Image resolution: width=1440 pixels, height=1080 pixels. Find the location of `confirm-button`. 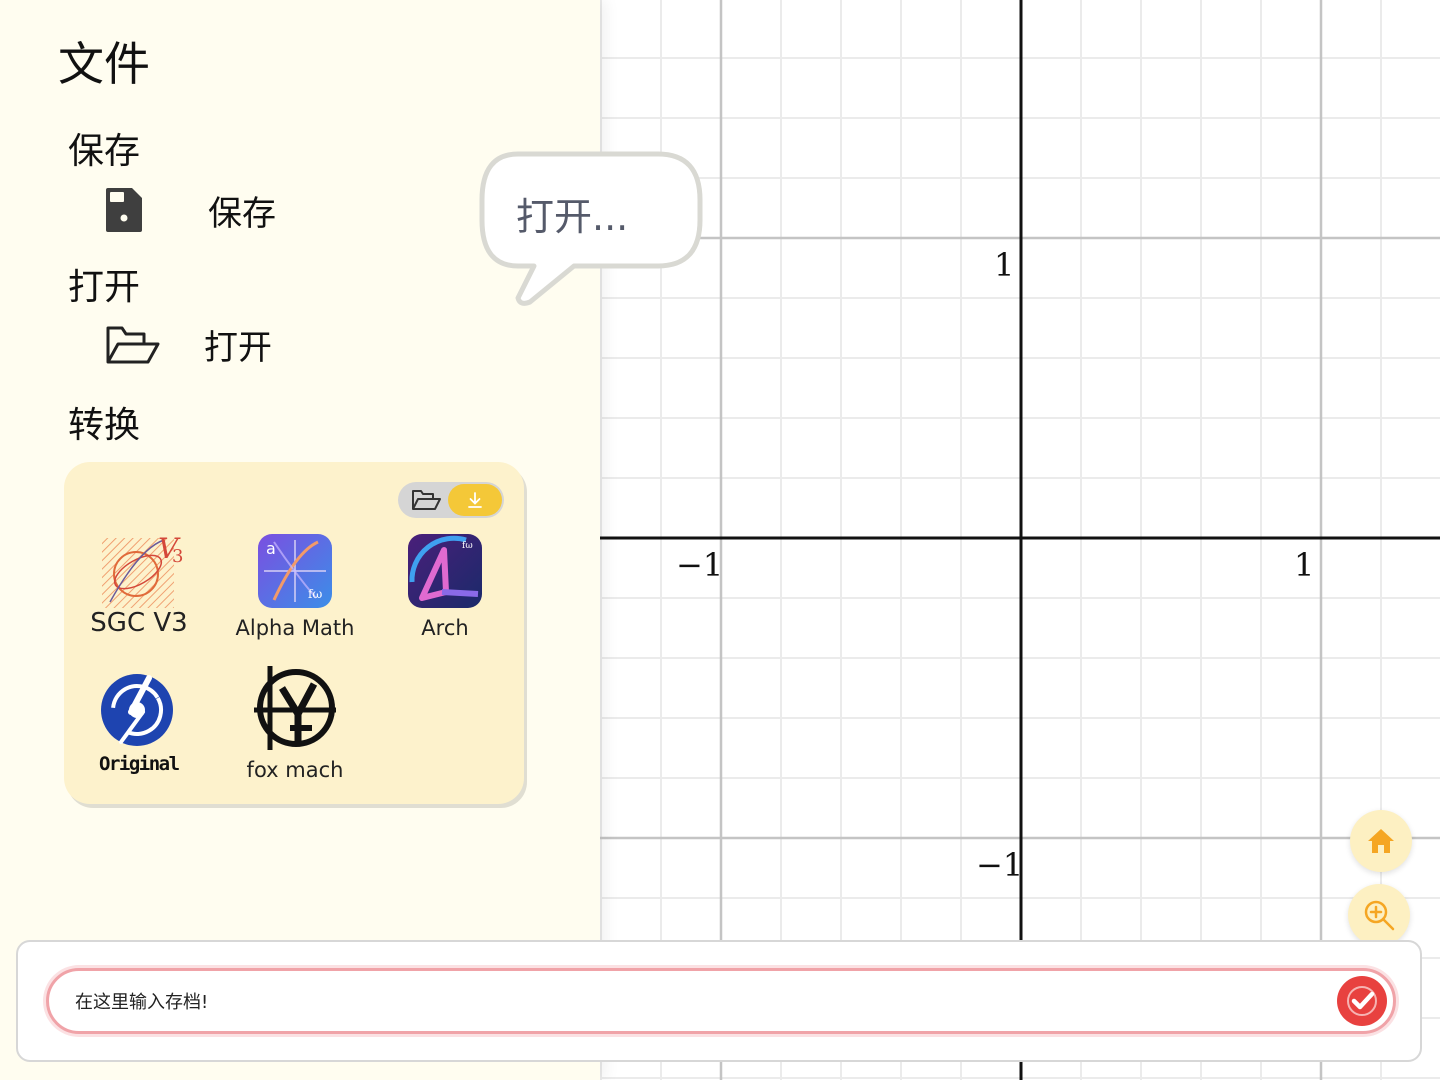

confirm-button is located at coordinates (1362, 1001).